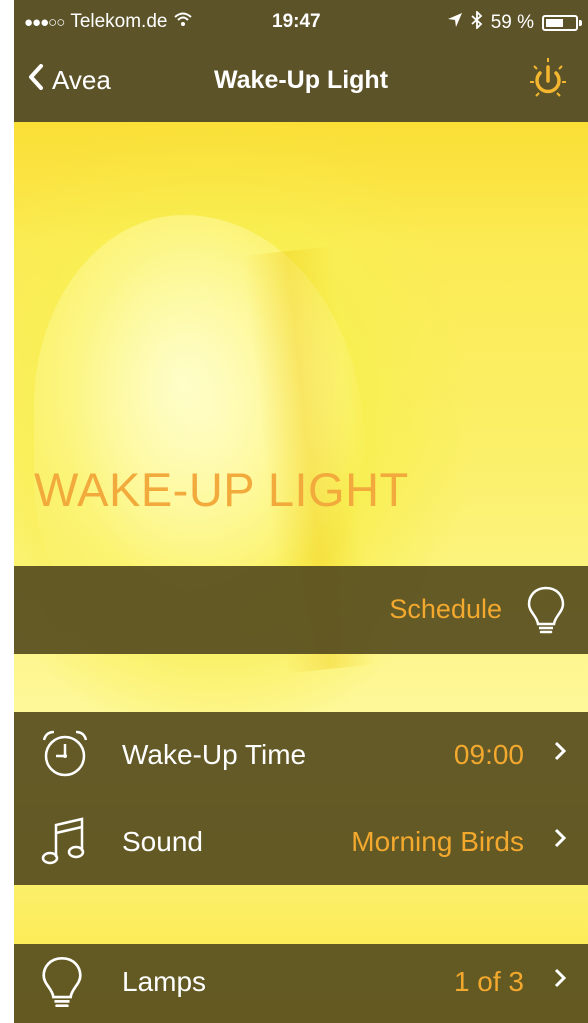 This screenshot has height=1023, width=588. What do you see at coordinates (44, 22) in the screenshot?
I see `signal-strength-icon: ●●●○○` at bounding box center [44, 22].